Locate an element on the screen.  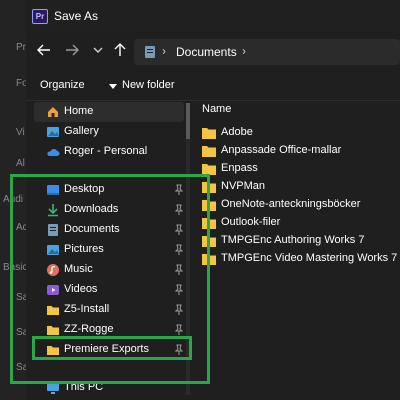
window-title: Save As is located at coordinates (76, 16).